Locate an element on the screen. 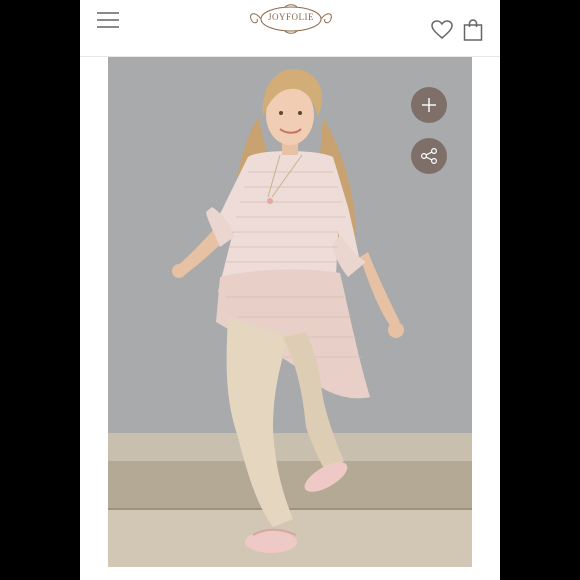 Image resolution: width=580 pixels, height=580 pixels. share-button is located at coordinates (429, 156).